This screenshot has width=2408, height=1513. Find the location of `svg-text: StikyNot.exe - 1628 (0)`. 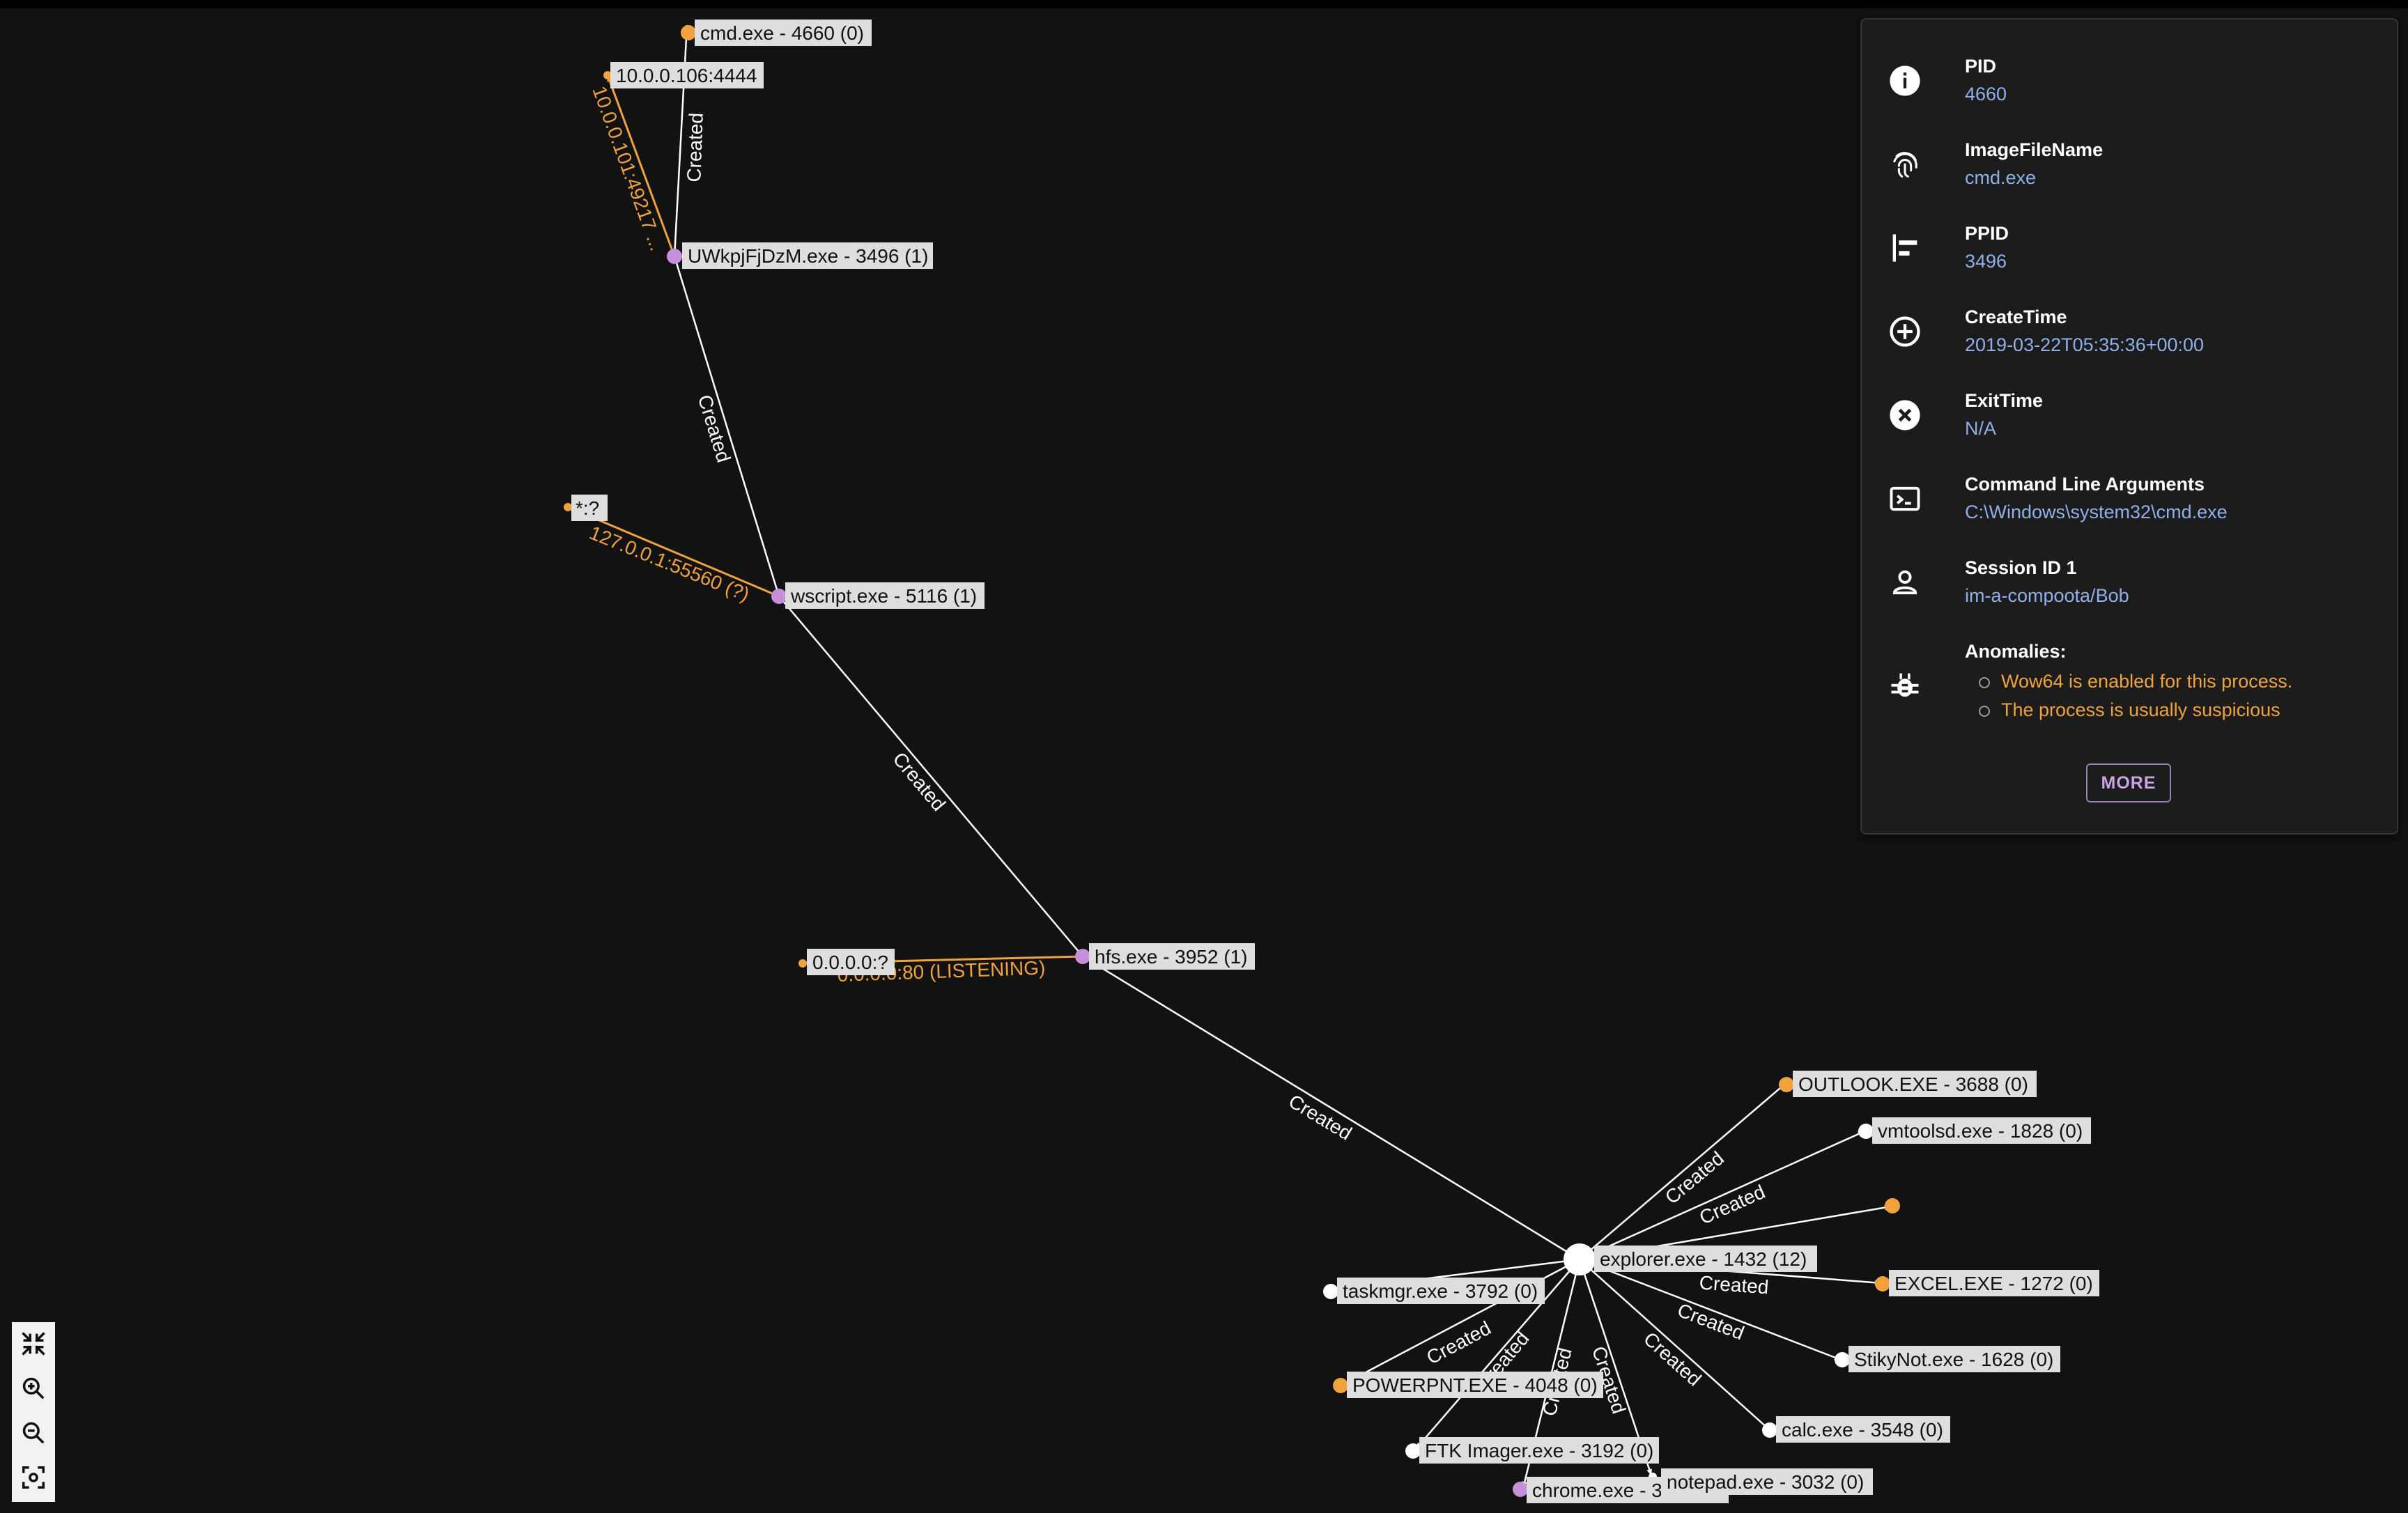

svg-text: StikyNot.exe - 1628 (0) is located at coordinates (1954, 1359).